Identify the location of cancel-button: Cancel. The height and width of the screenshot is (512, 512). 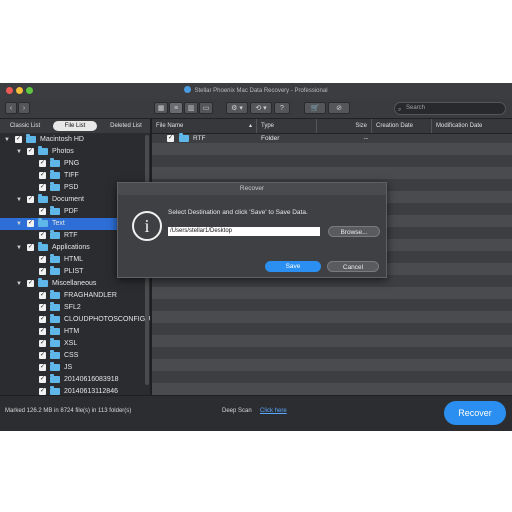
(353, 266).